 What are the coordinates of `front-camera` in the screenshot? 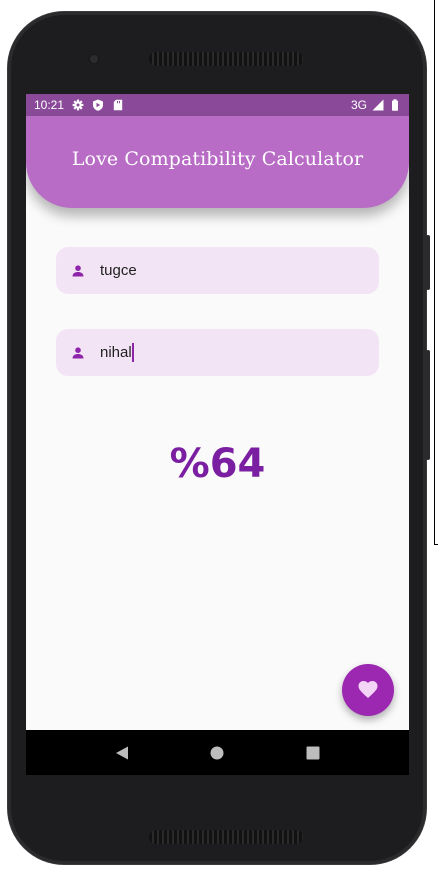 It's located at (94, 59).